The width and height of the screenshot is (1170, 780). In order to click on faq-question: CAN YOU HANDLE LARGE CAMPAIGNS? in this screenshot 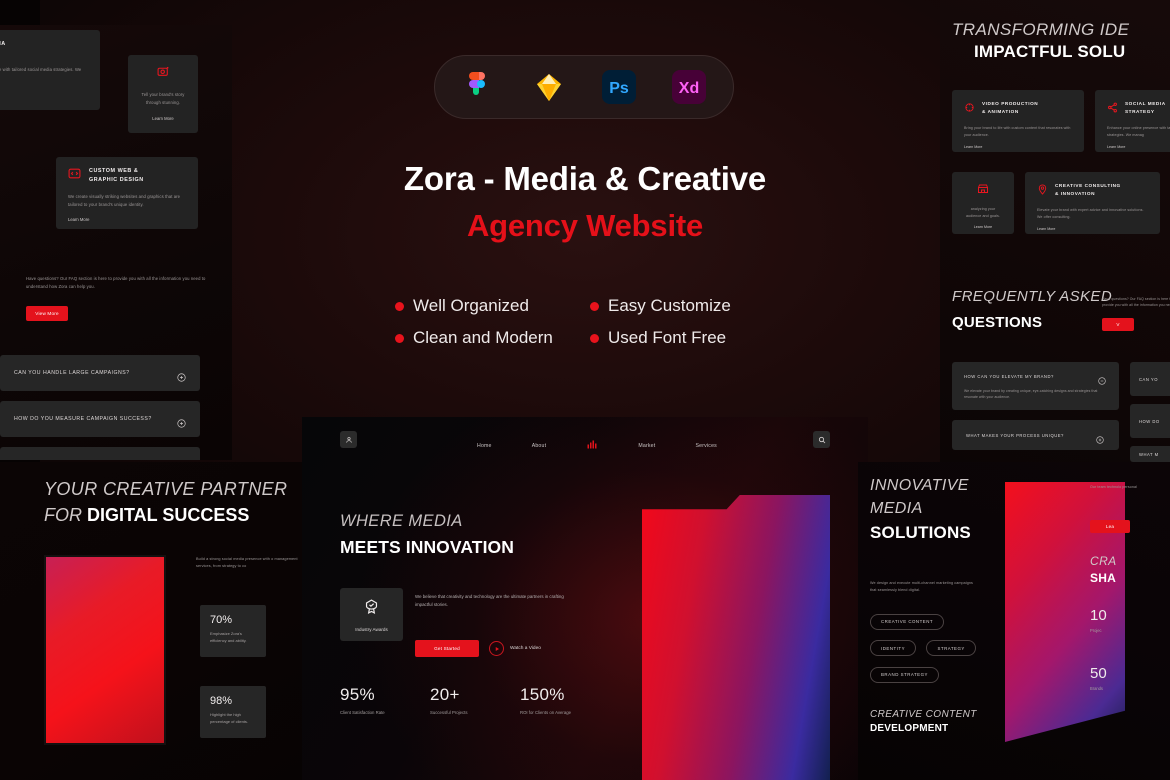, I will do `click(72, 373)`.